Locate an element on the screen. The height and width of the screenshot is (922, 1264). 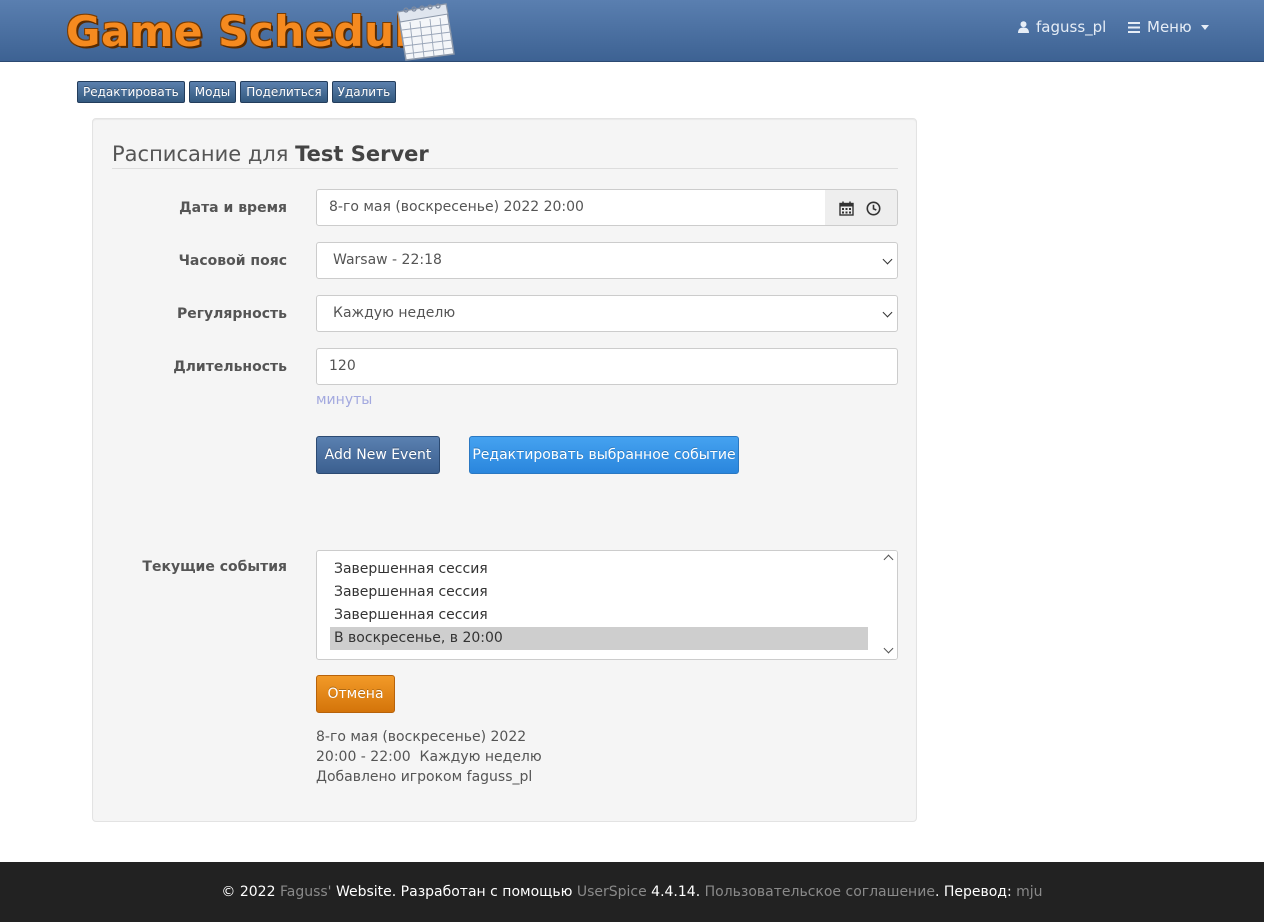
add-event-button: Add New Event is located at coordinates (378, 455).